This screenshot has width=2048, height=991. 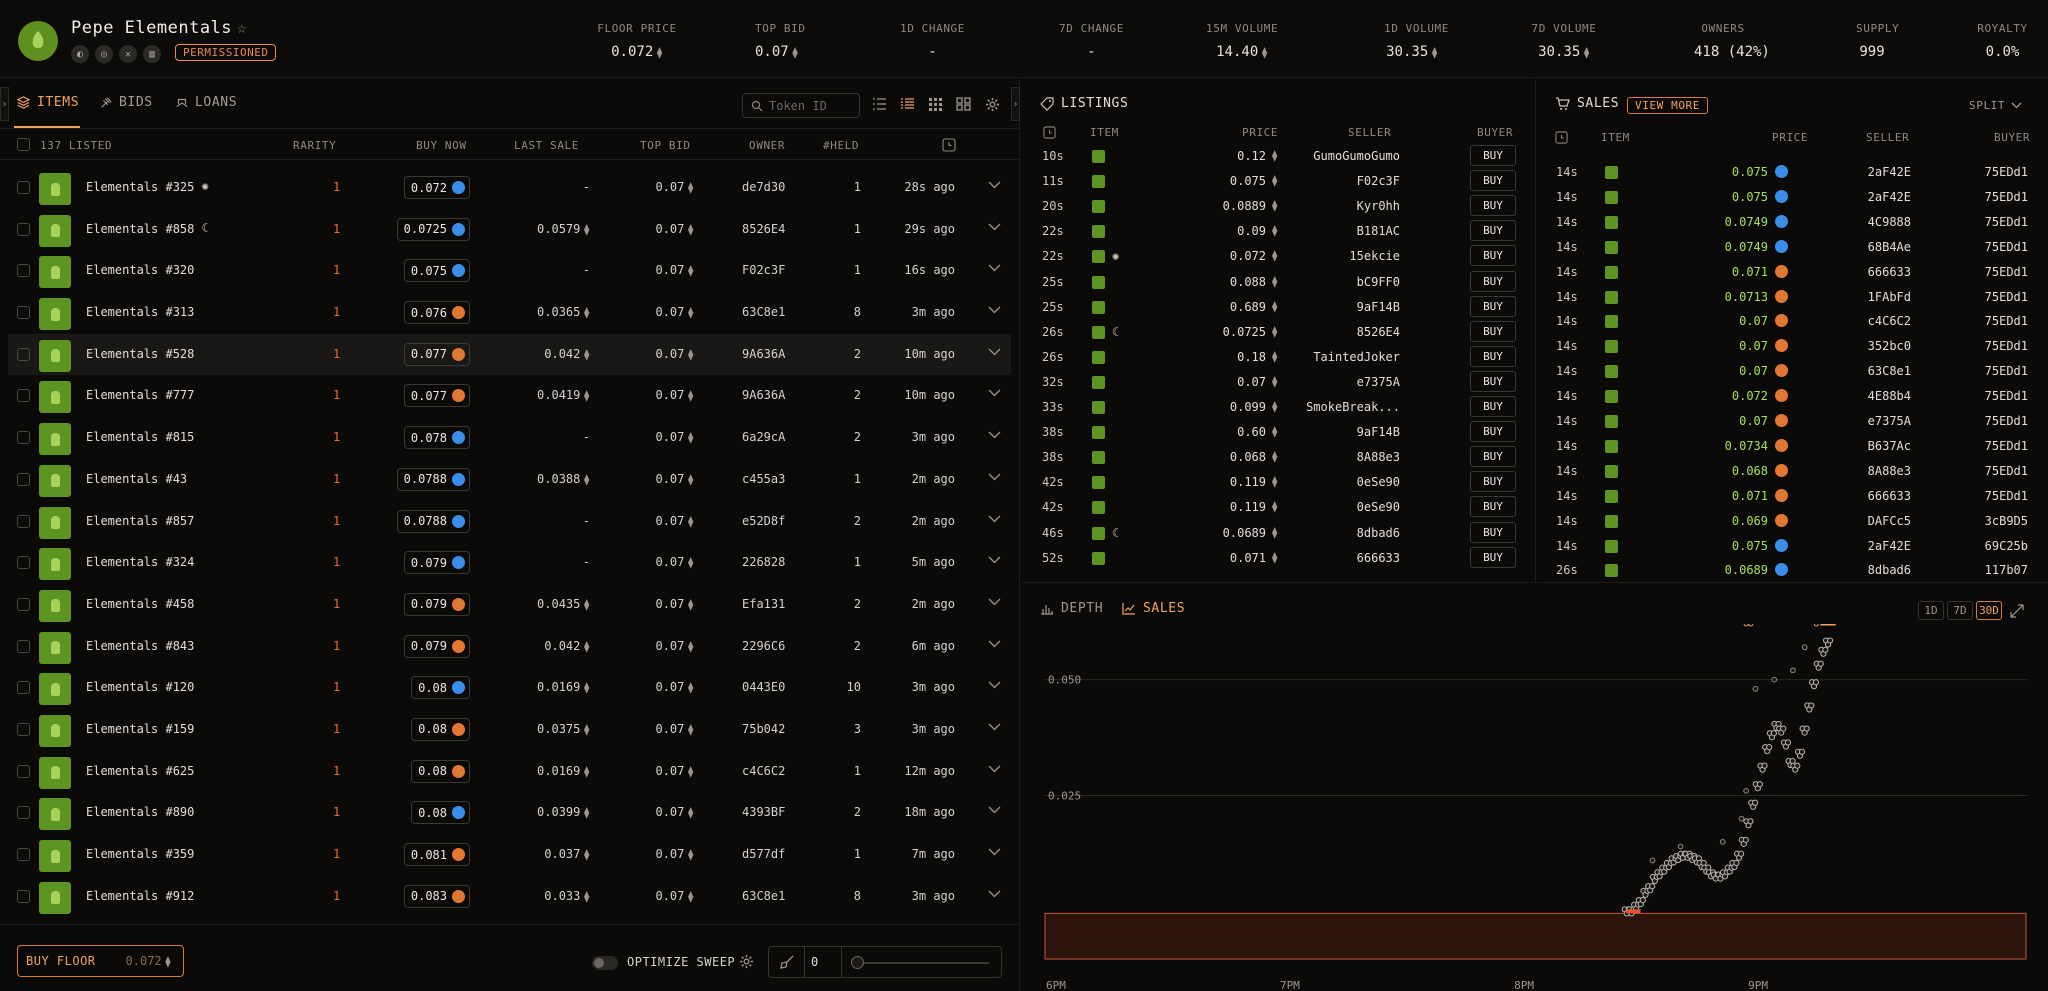 I want to click on sale-row: 14s 0.0713 1FAbFd 75EDd1, so click(x=1792, y=296).